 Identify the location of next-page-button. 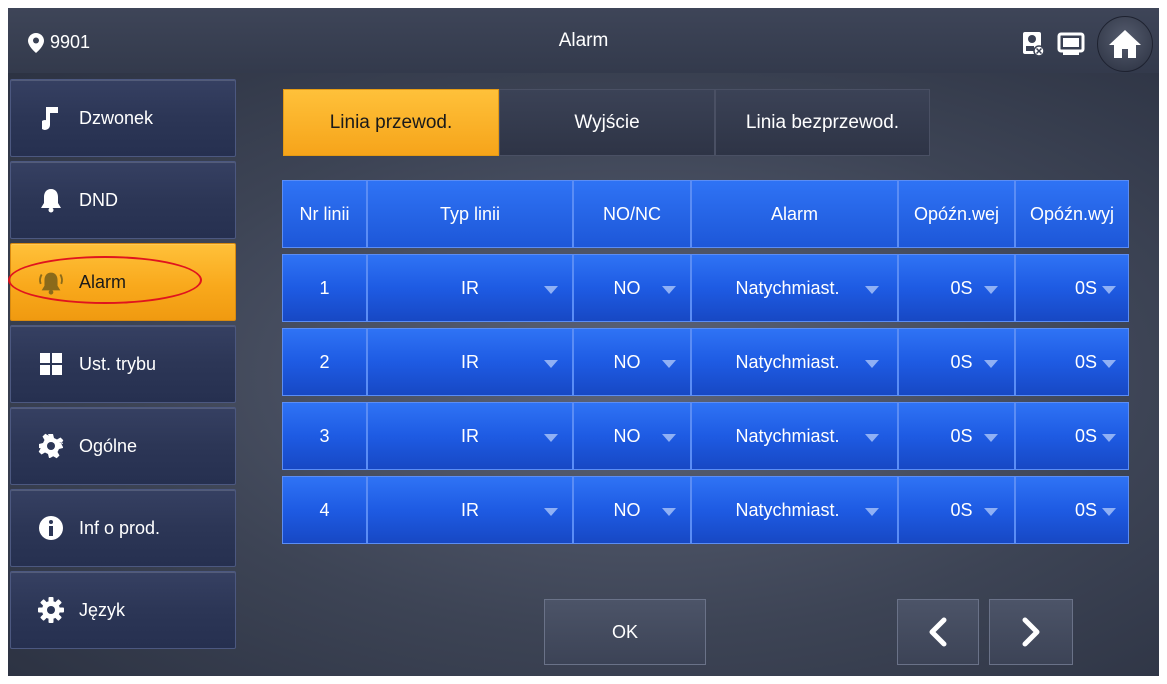
(1031, 632).